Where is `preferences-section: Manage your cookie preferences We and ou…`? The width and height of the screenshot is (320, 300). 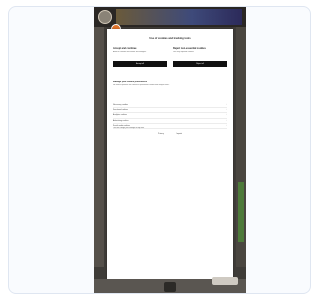 preferences-section: Manage your cookie preferences We and ou… is located at coordinates (170, 89).